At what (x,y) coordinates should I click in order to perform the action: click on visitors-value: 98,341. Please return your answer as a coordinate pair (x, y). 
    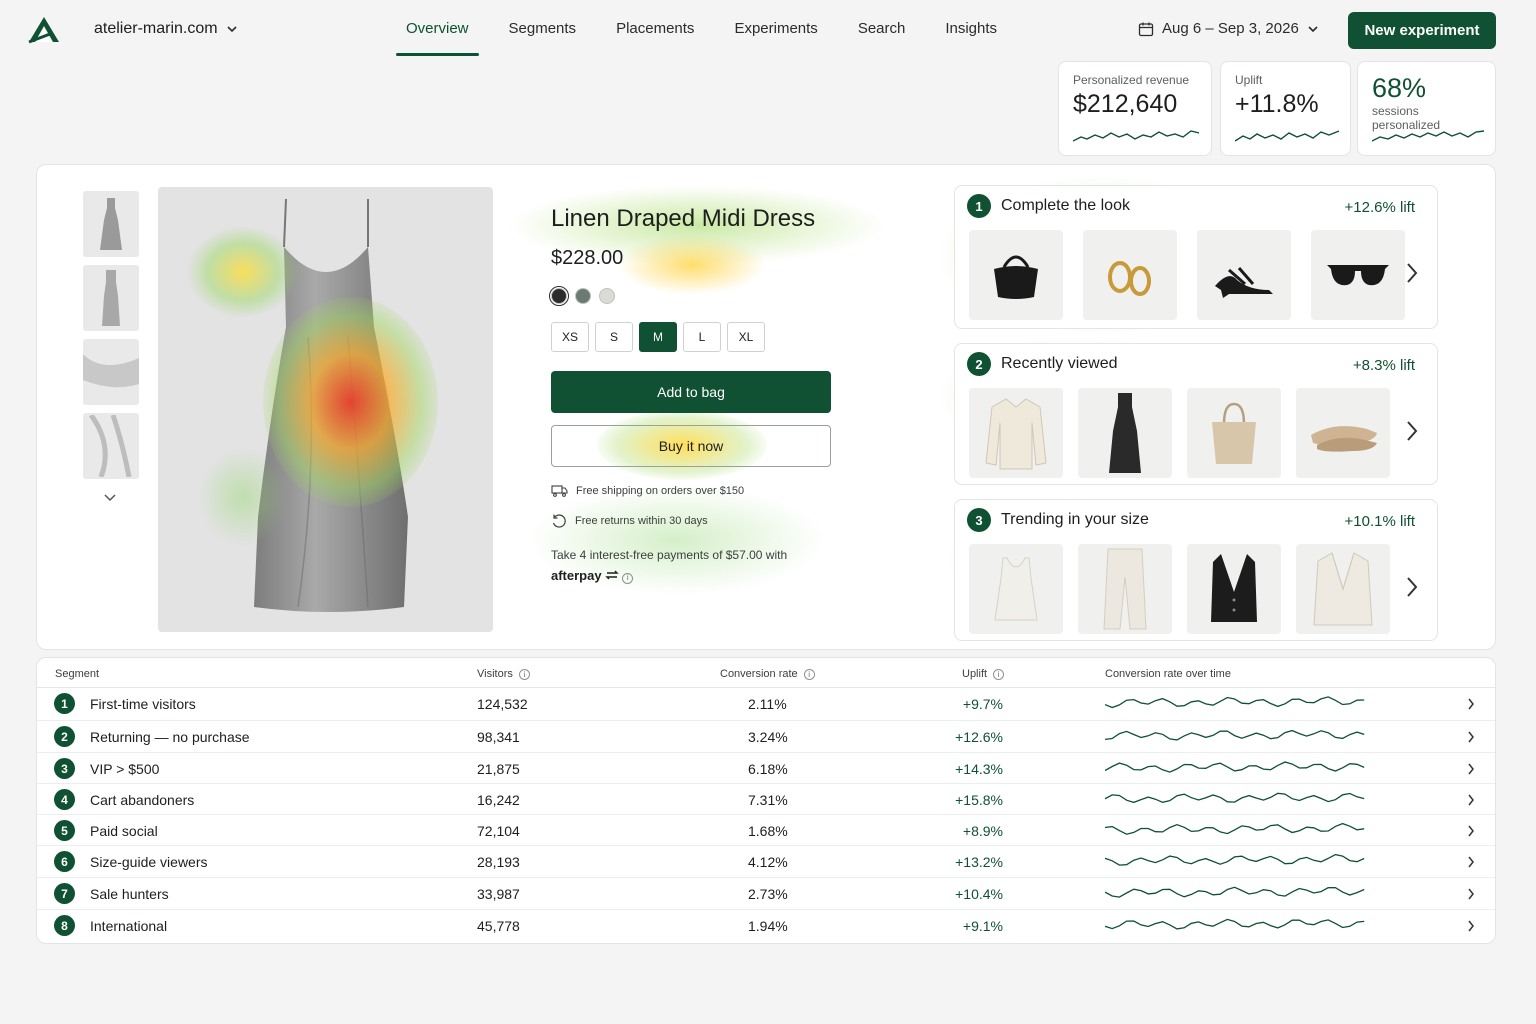
    Looking at the image, I should click on (498, 737).